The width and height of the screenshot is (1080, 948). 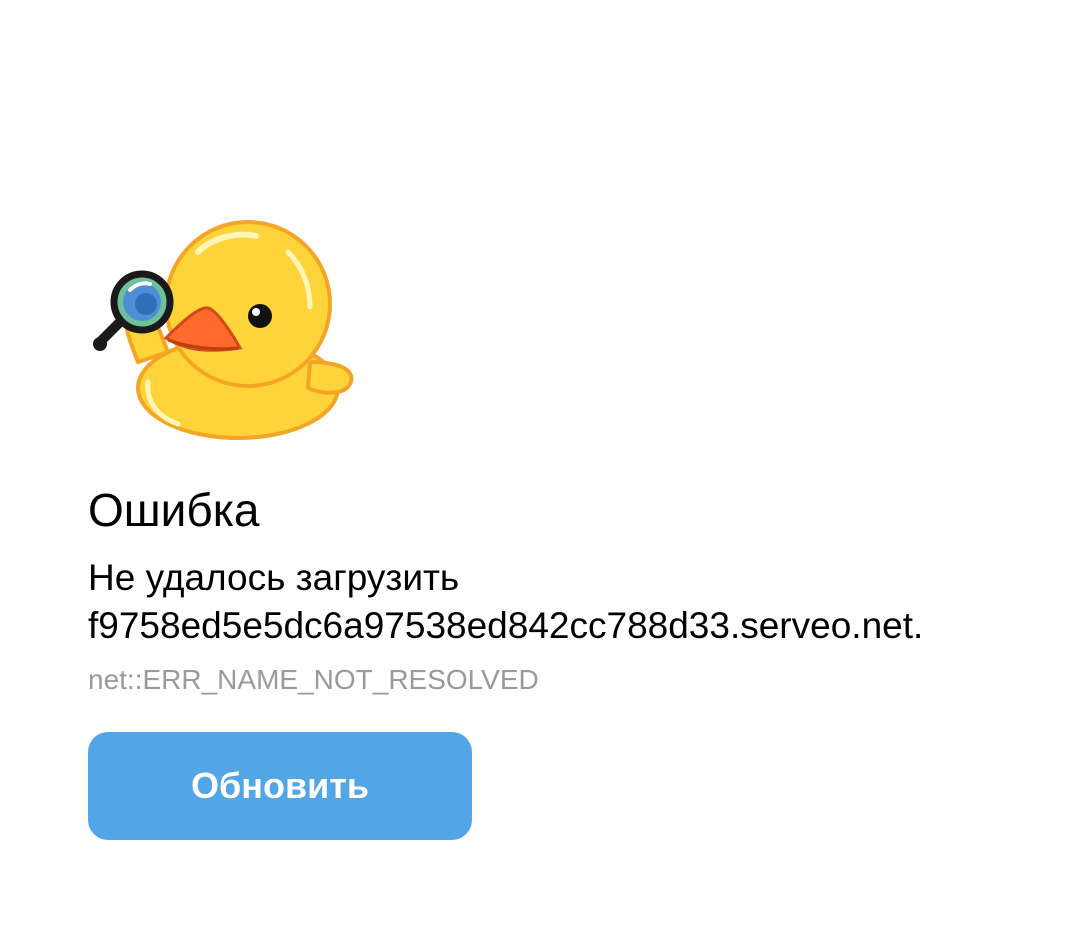 I want to click on reload-button-label: Обновить, so click(x=280, y=785).